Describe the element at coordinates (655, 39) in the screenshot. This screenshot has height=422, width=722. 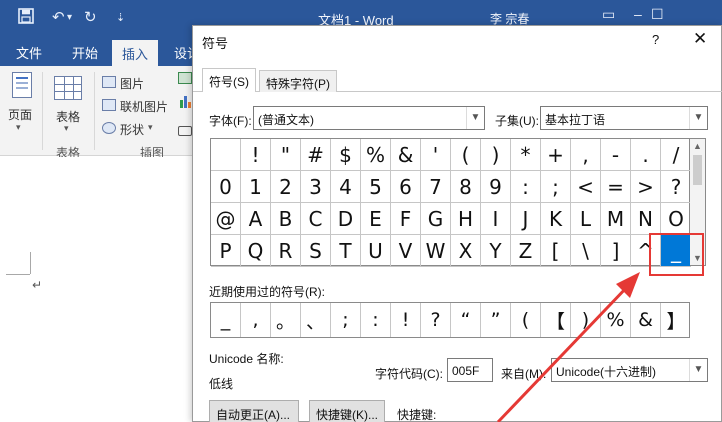
I see `help-icon: ?` at that location.